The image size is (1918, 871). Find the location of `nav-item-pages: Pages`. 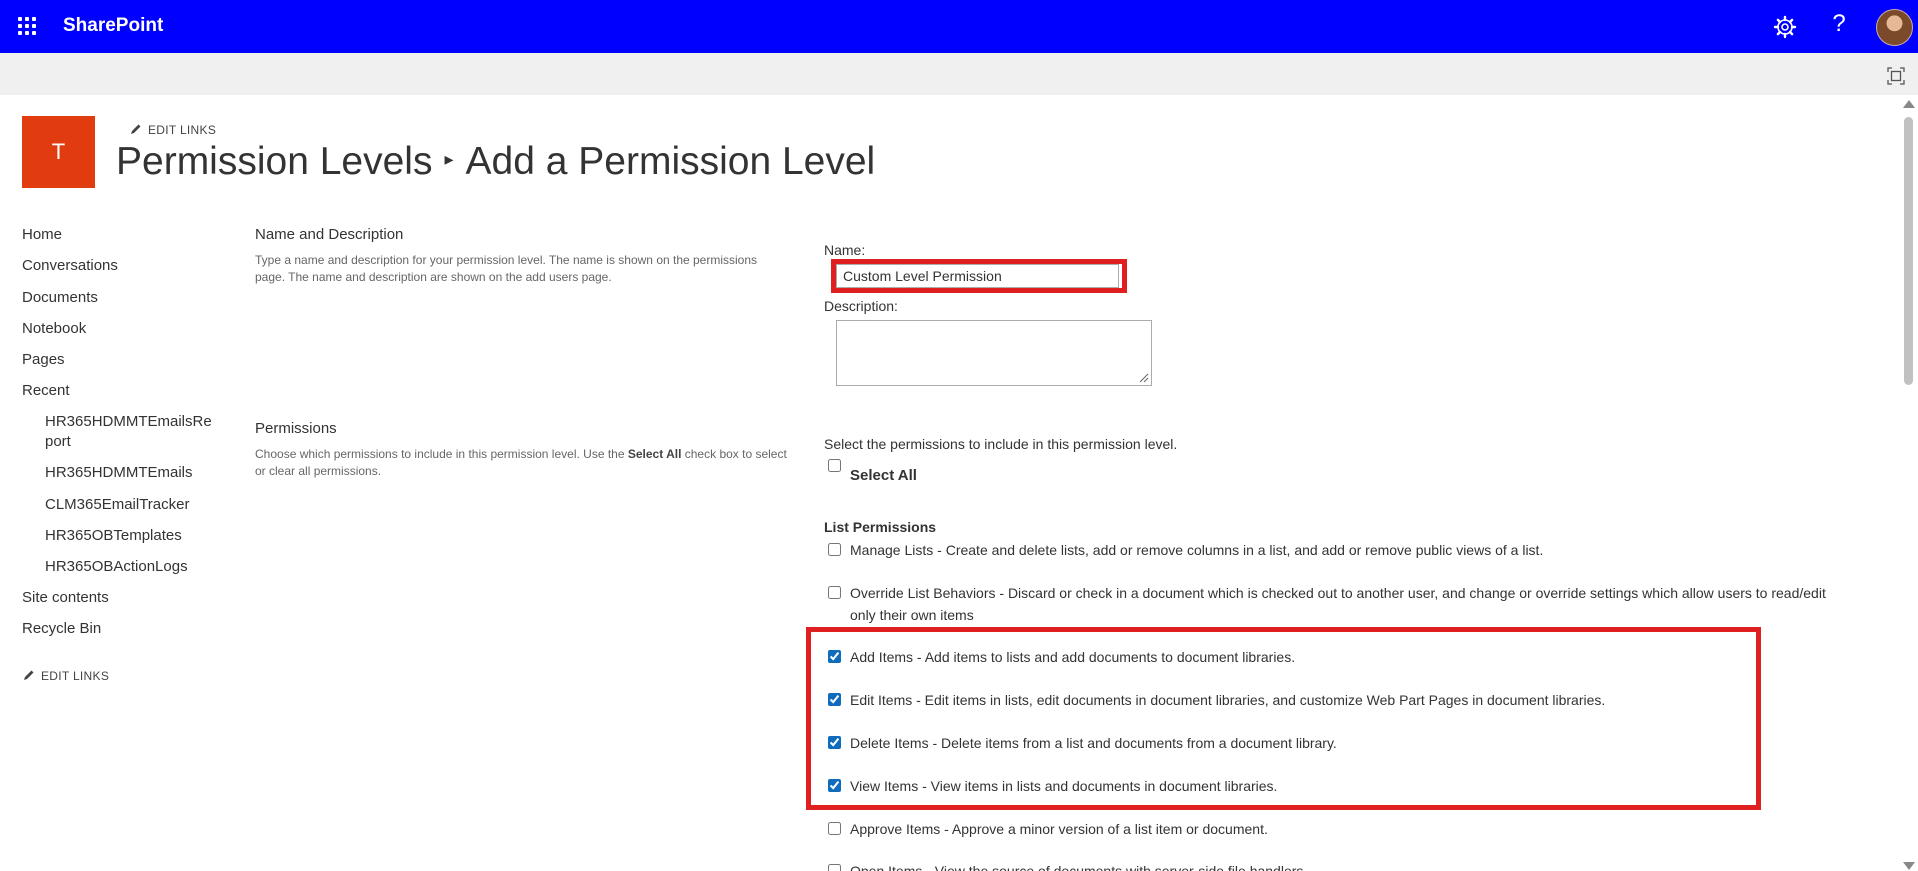

nav-item-pages: Pages is located at coordinates (43, 360).